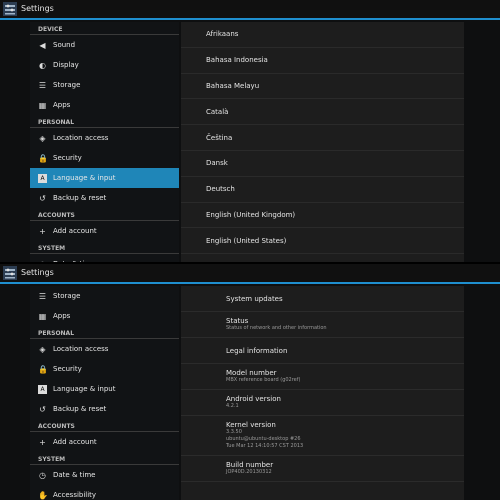 The image size is (500, 500). Describe the element at coordinates (104, 45) in the screenshot. I see `sidebar-item-sound: ◀ Sound` at that location.